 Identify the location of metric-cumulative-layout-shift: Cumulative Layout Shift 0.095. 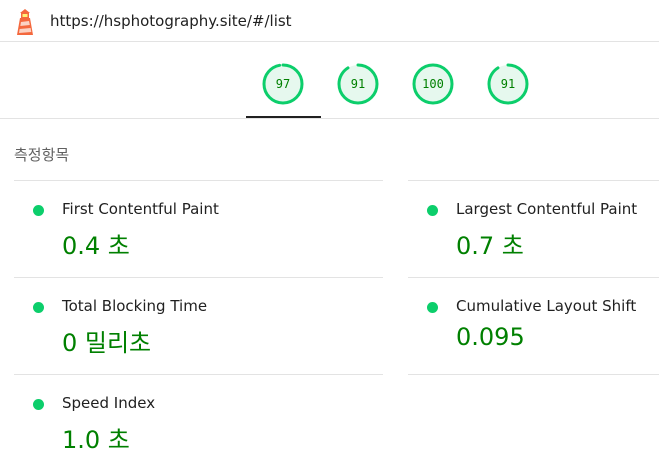
(533, 325).